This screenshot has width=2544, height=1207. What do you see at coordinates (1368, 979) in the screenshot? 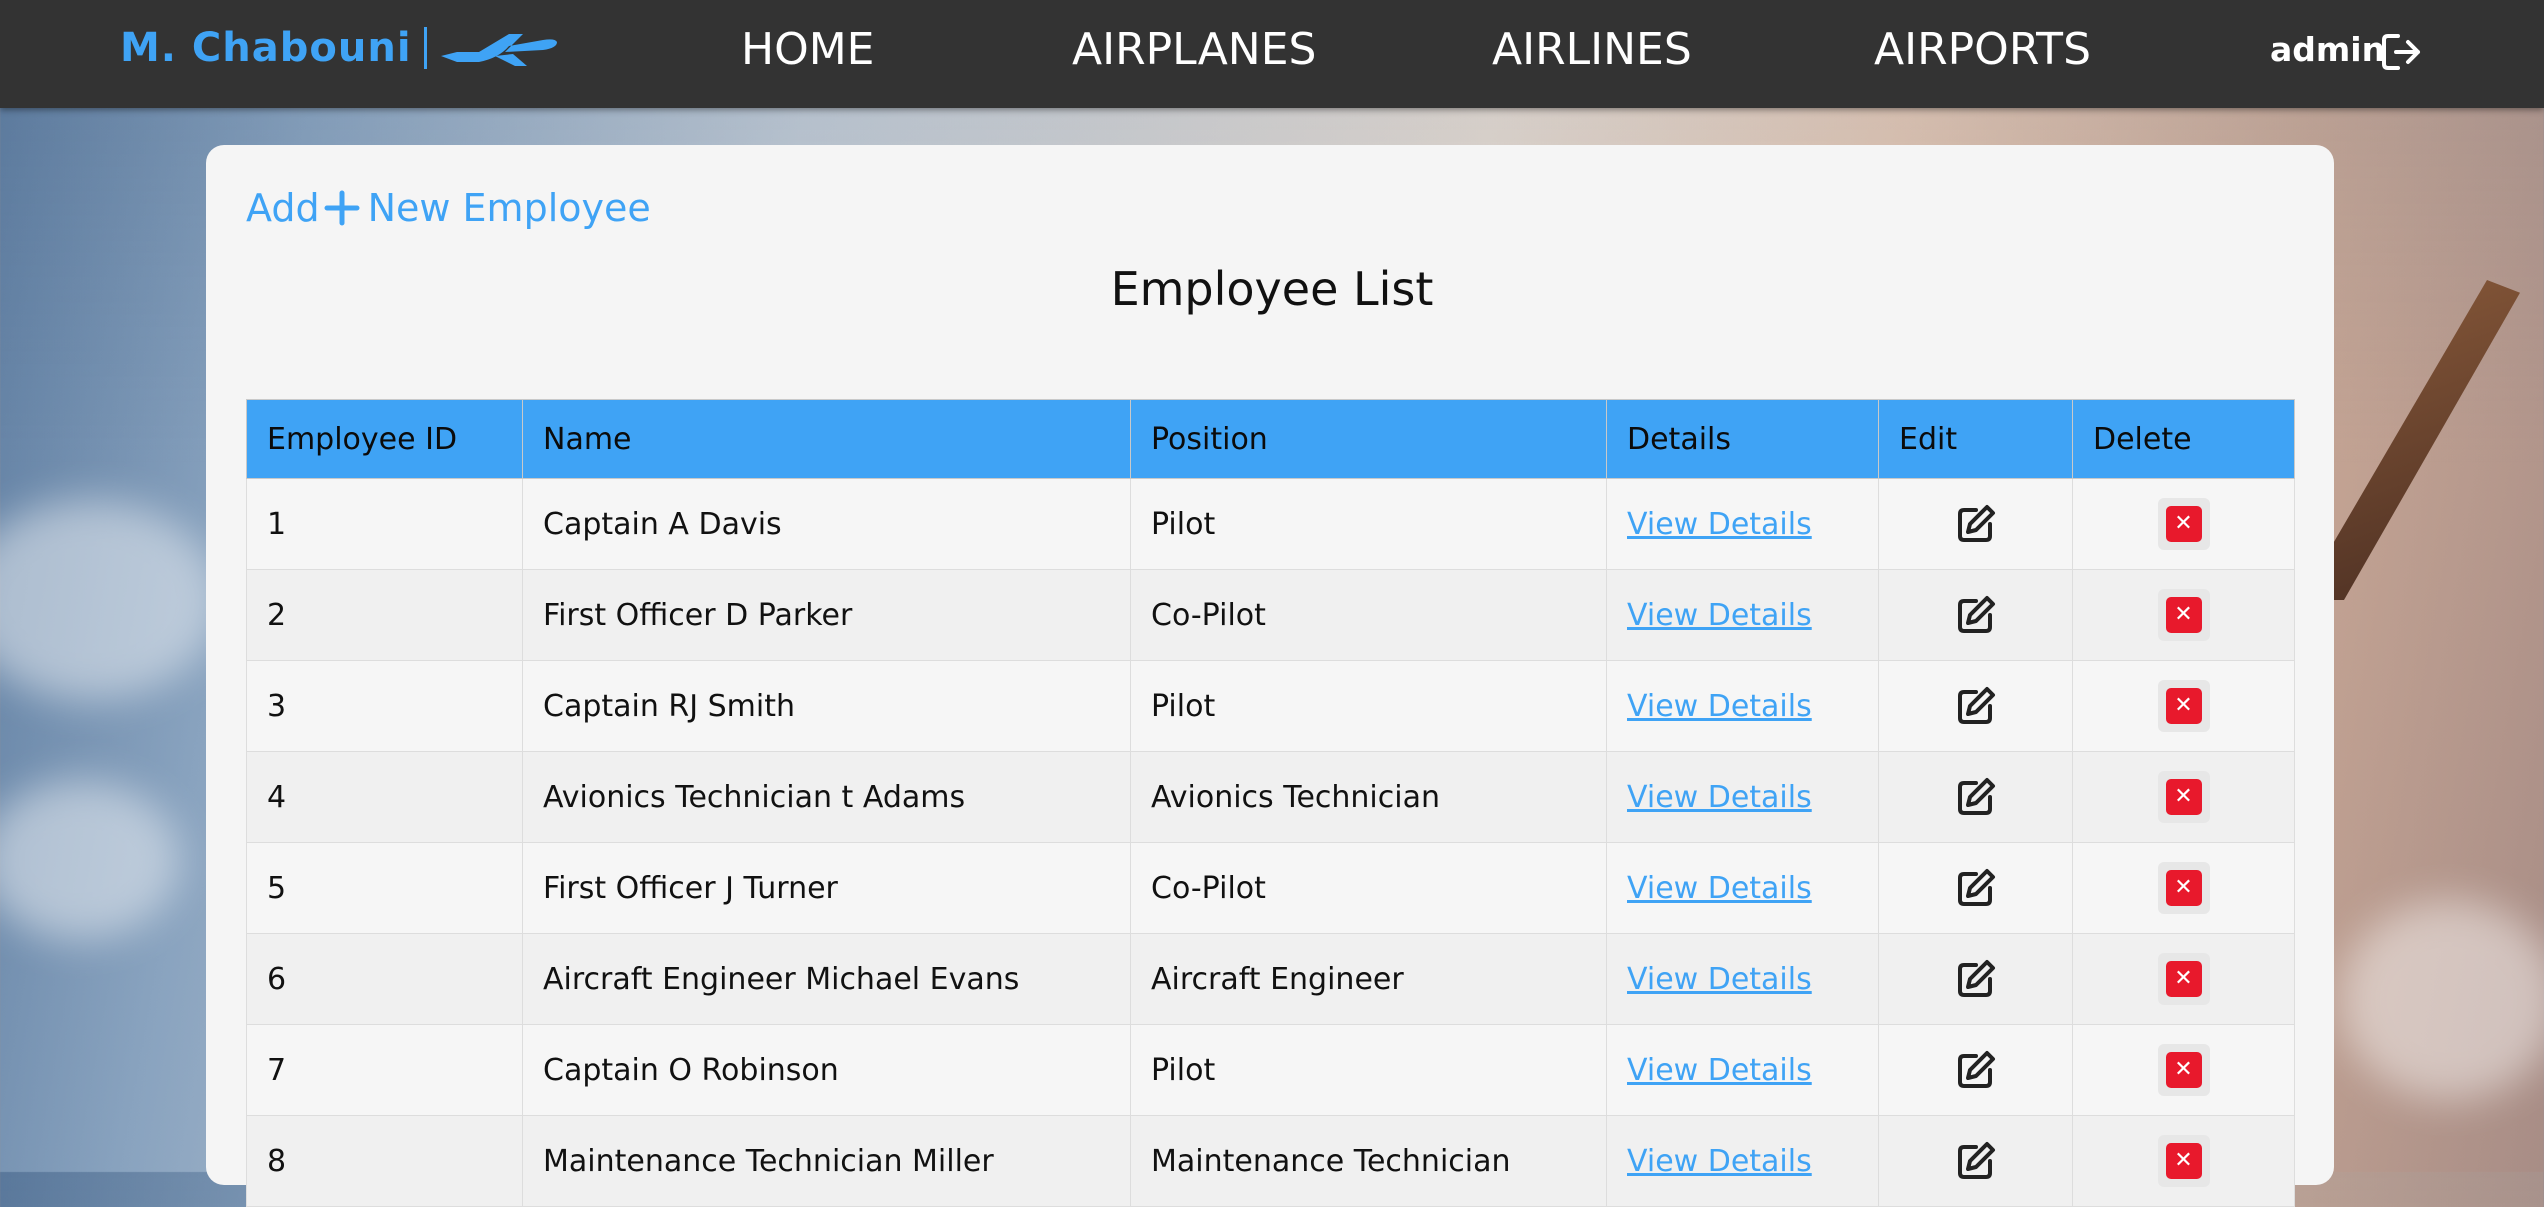
I see `cell-position: Aircraft Engineer` at bounding box center [1368, 979].